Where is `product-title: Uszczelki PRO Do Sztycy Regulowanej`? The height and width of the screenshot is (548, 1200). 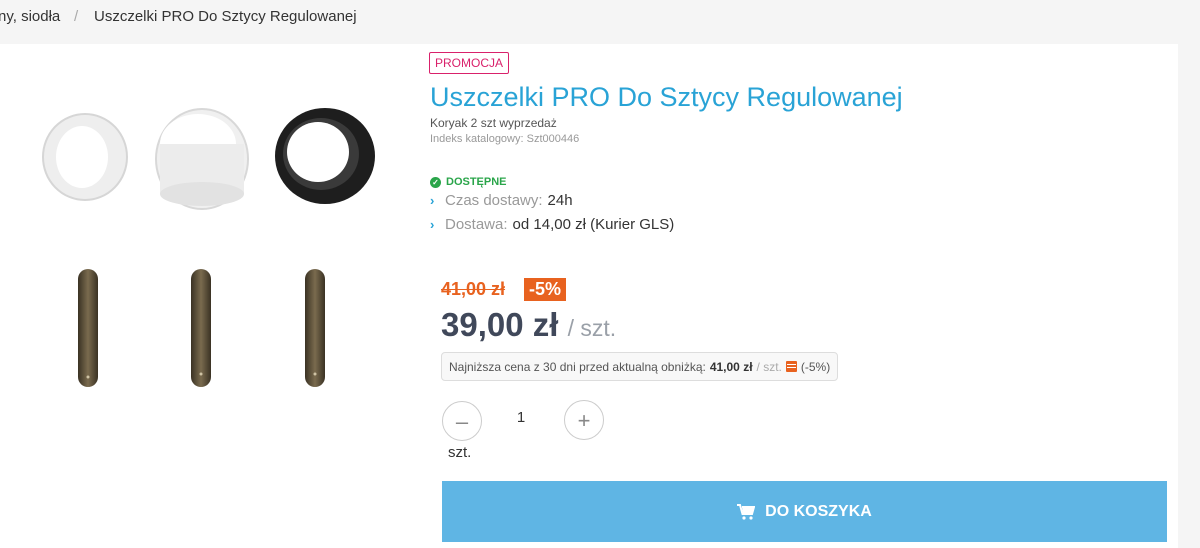
product-title: Uszczelki PRO Do Sztycy Regulowanej is located at coordinates (666, 97).